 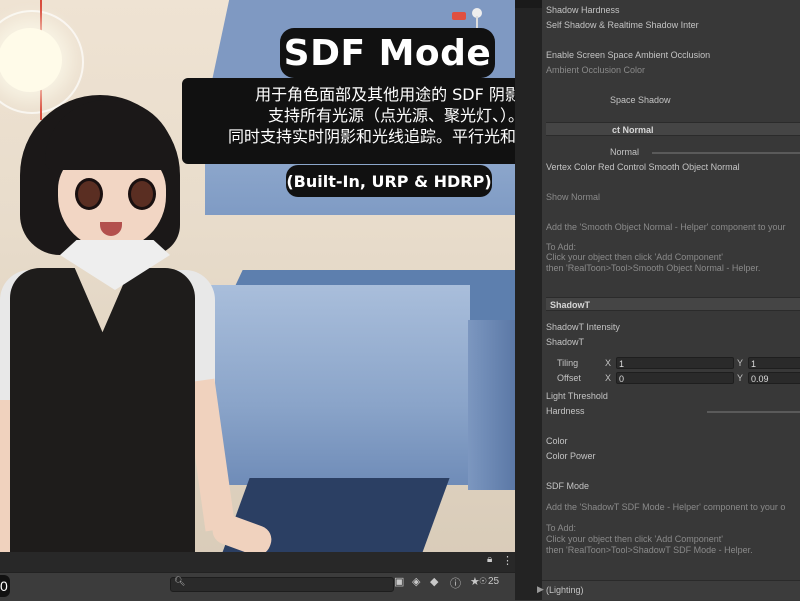 What do you see at coordinates (622, 25) in the screenshot?
I see `self-shadow-label: Self Shadow & Realtime Shadow Inter` at bounding box center [622, 25].